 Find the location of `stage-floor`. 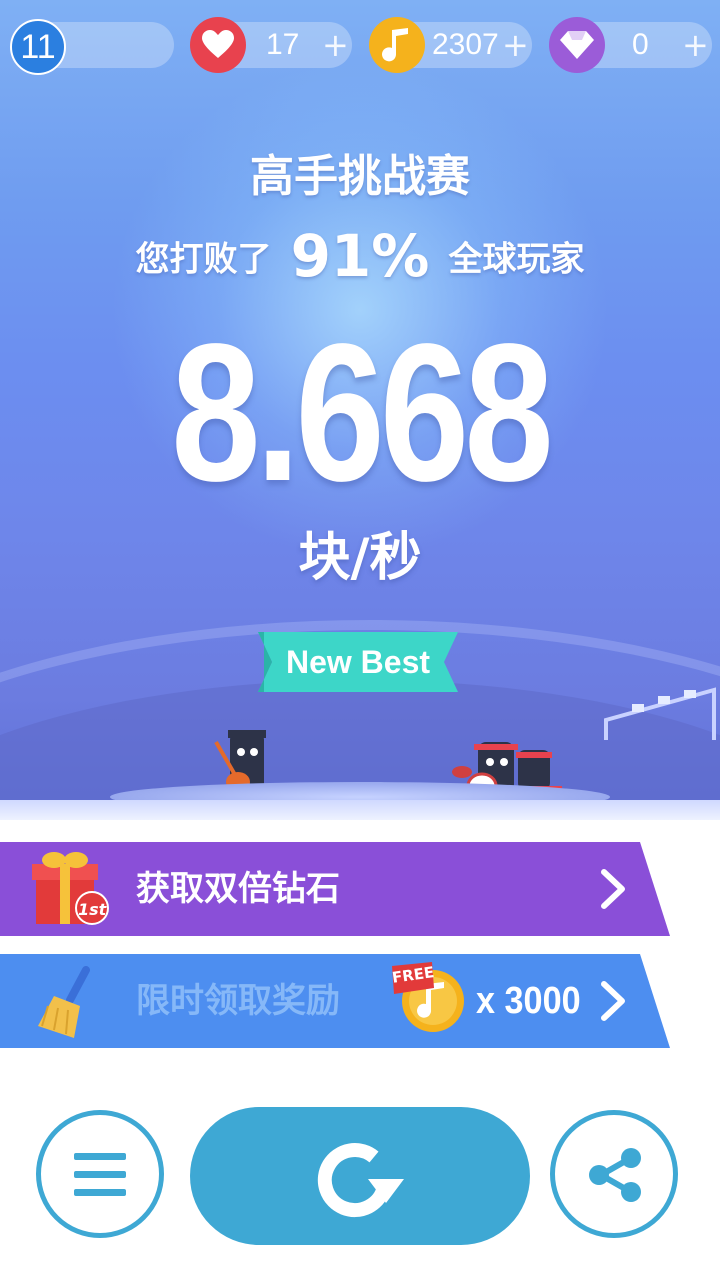

stage-floor is located at coordinates (360, 810).